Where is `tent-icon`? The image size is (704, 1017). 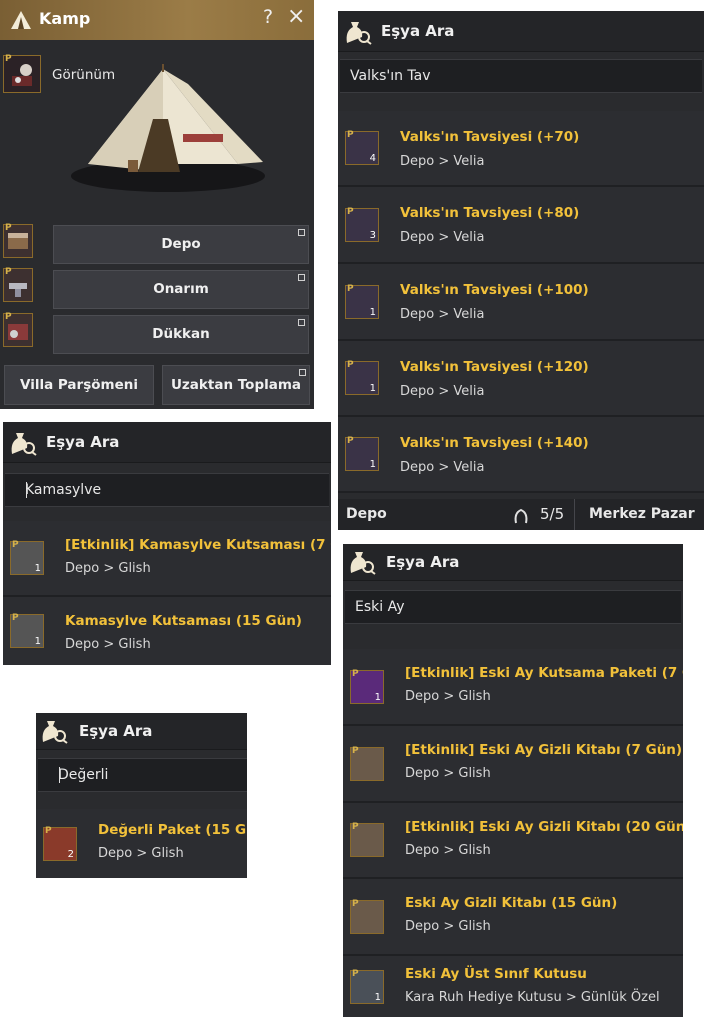 tent-icon is located at coordinates (21, 20).